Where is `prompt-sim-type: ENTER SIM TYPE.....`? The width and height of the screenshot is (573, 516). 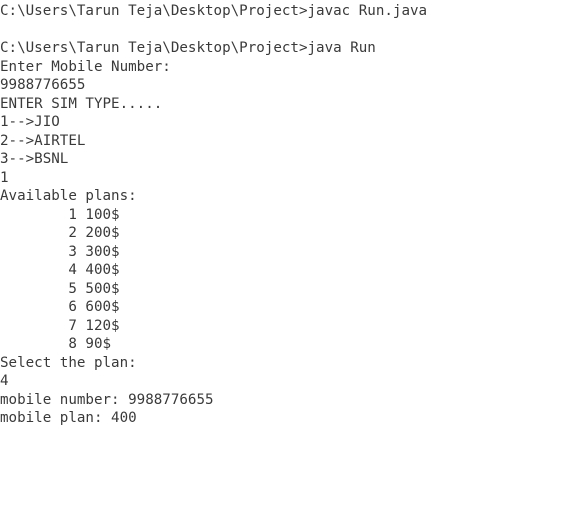
prompt-sim-type: ENTER SIM TYPE..... is located at coordinates (81, 103).